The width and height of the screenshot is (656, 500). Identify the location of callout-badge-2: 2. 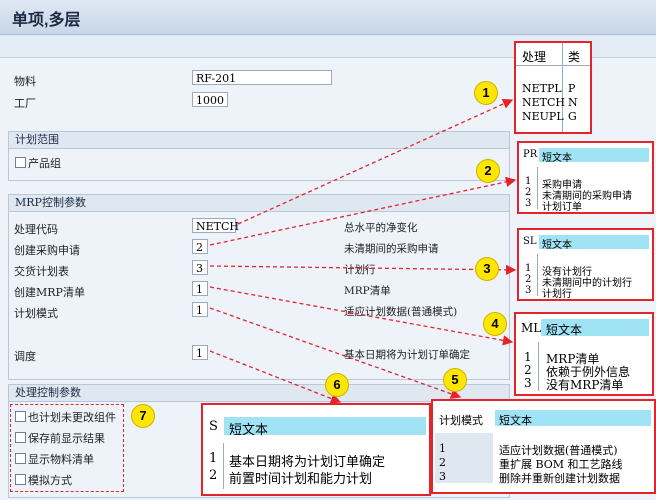
(488, 171).